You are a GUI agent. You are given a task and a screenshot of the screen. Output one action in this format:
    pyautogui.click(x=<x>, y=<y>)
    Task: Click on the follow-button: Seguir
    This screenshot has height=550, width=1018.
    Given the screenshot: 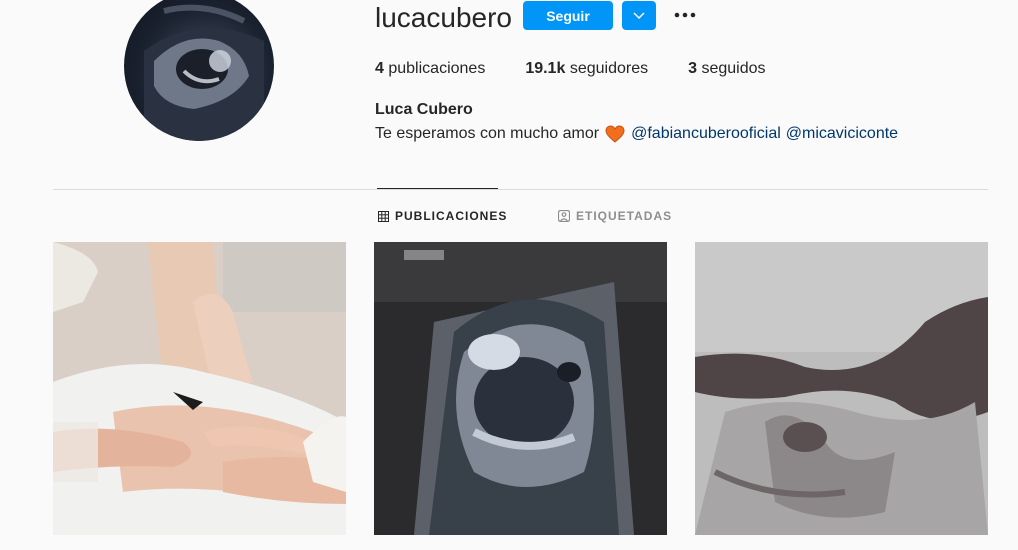 What is the action you would take?
    pyautogui.click(x=568, y=15)
    